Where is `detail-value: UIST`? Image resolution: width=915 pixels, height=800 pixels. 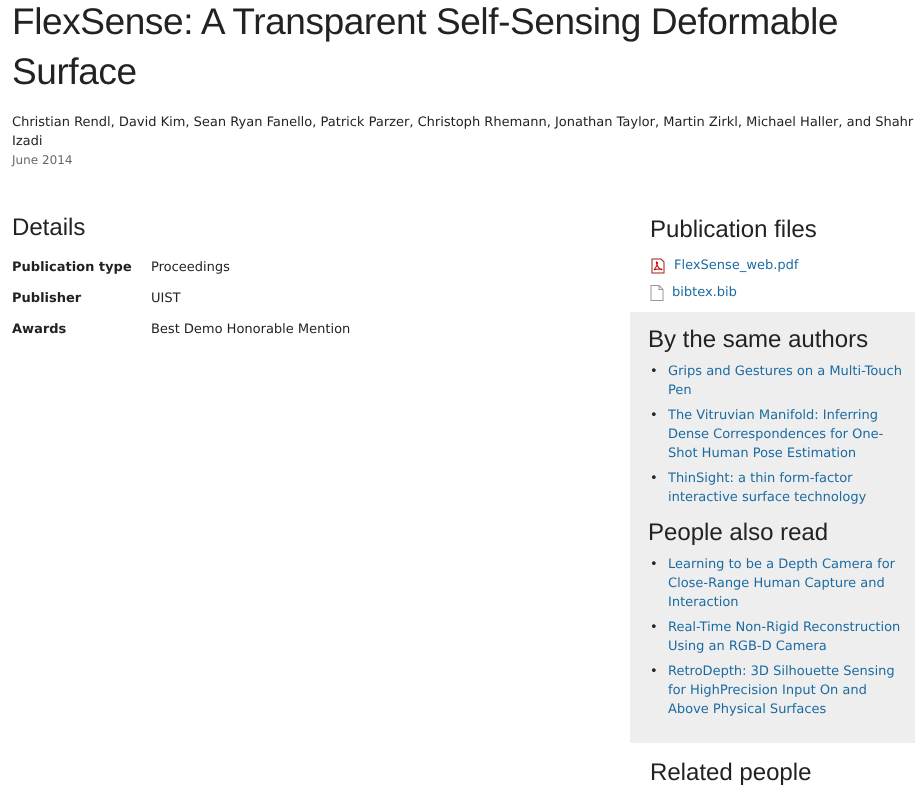
detail-value: UIST is located at coordinates (166, 299).